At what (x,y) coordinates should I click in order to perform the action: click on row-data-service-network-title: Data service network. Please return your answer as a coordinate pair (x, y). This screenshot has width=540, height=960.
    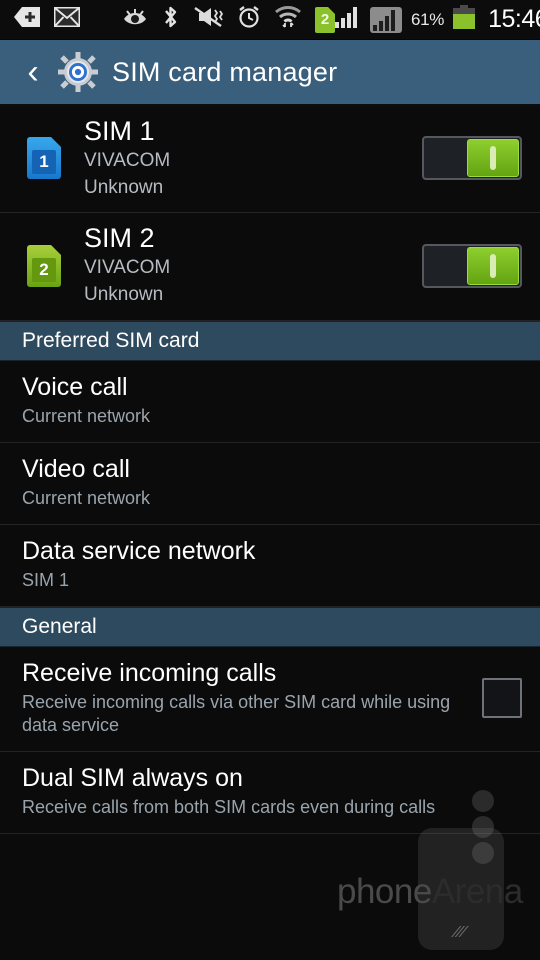
    Looking at the image, I should click on (139, 550).